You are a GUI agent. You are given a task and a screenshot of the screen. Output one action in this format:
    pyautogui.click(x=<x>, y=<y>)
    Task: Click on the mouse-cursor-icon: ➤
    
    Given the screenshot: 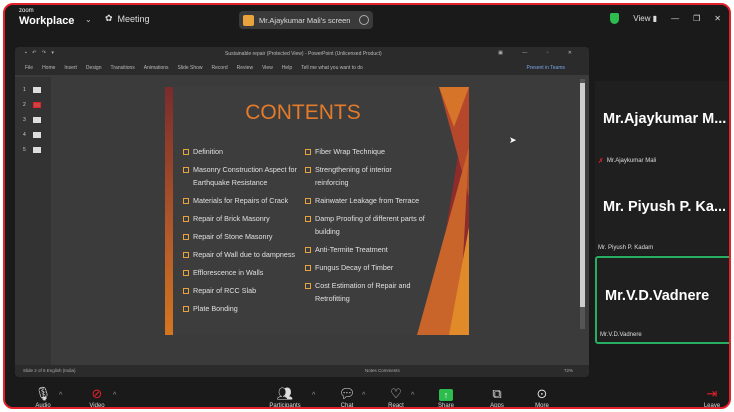 What is the action you would take?
    pyautogui.click(x=513, y=140)
    